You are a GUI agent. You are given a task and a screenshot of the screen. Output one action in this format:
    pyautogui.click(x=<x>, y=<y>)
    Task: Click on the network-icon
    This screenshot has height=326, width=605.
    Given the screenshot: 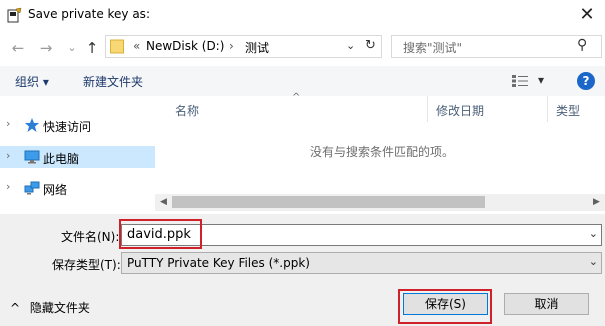 What is the action you would take?
    pyautogui.click(x=32, y=188)
    